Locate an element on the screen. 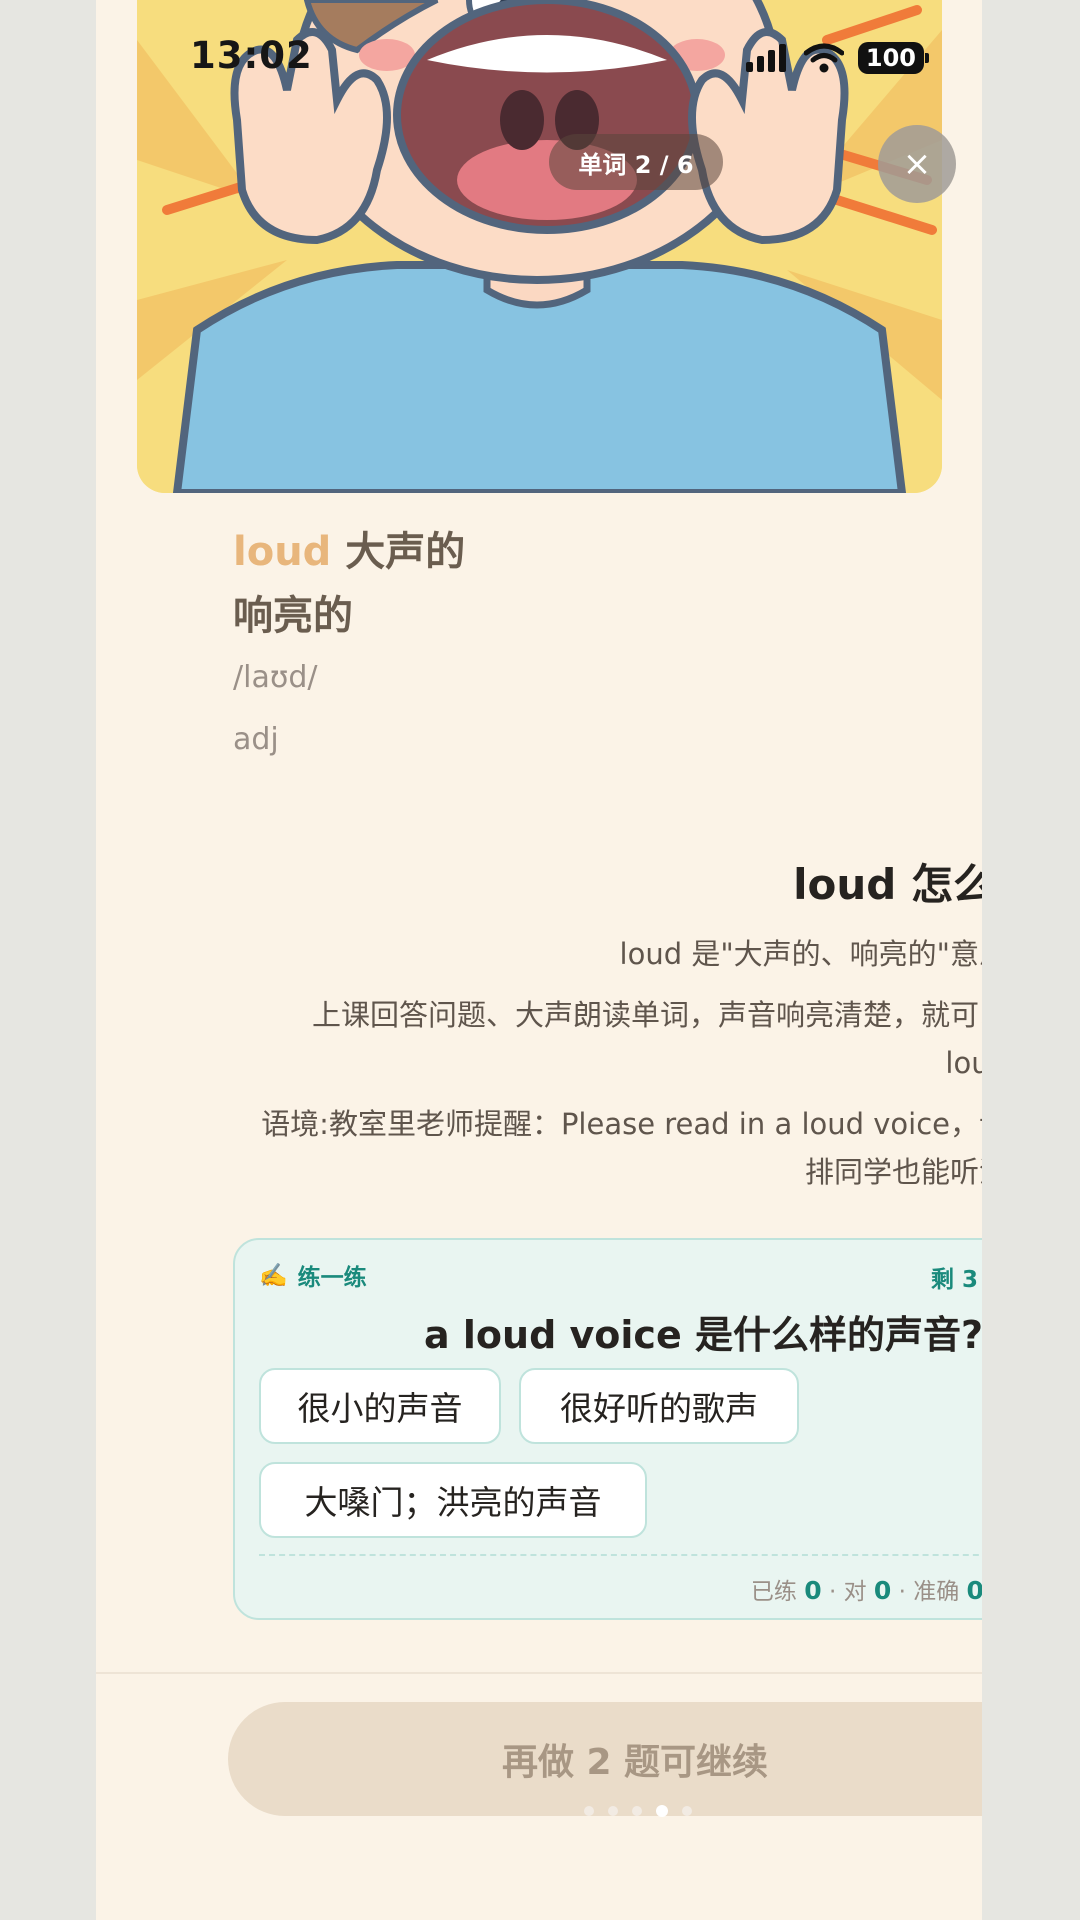  battery-icon: 100 is located at coordinates (893, 58).